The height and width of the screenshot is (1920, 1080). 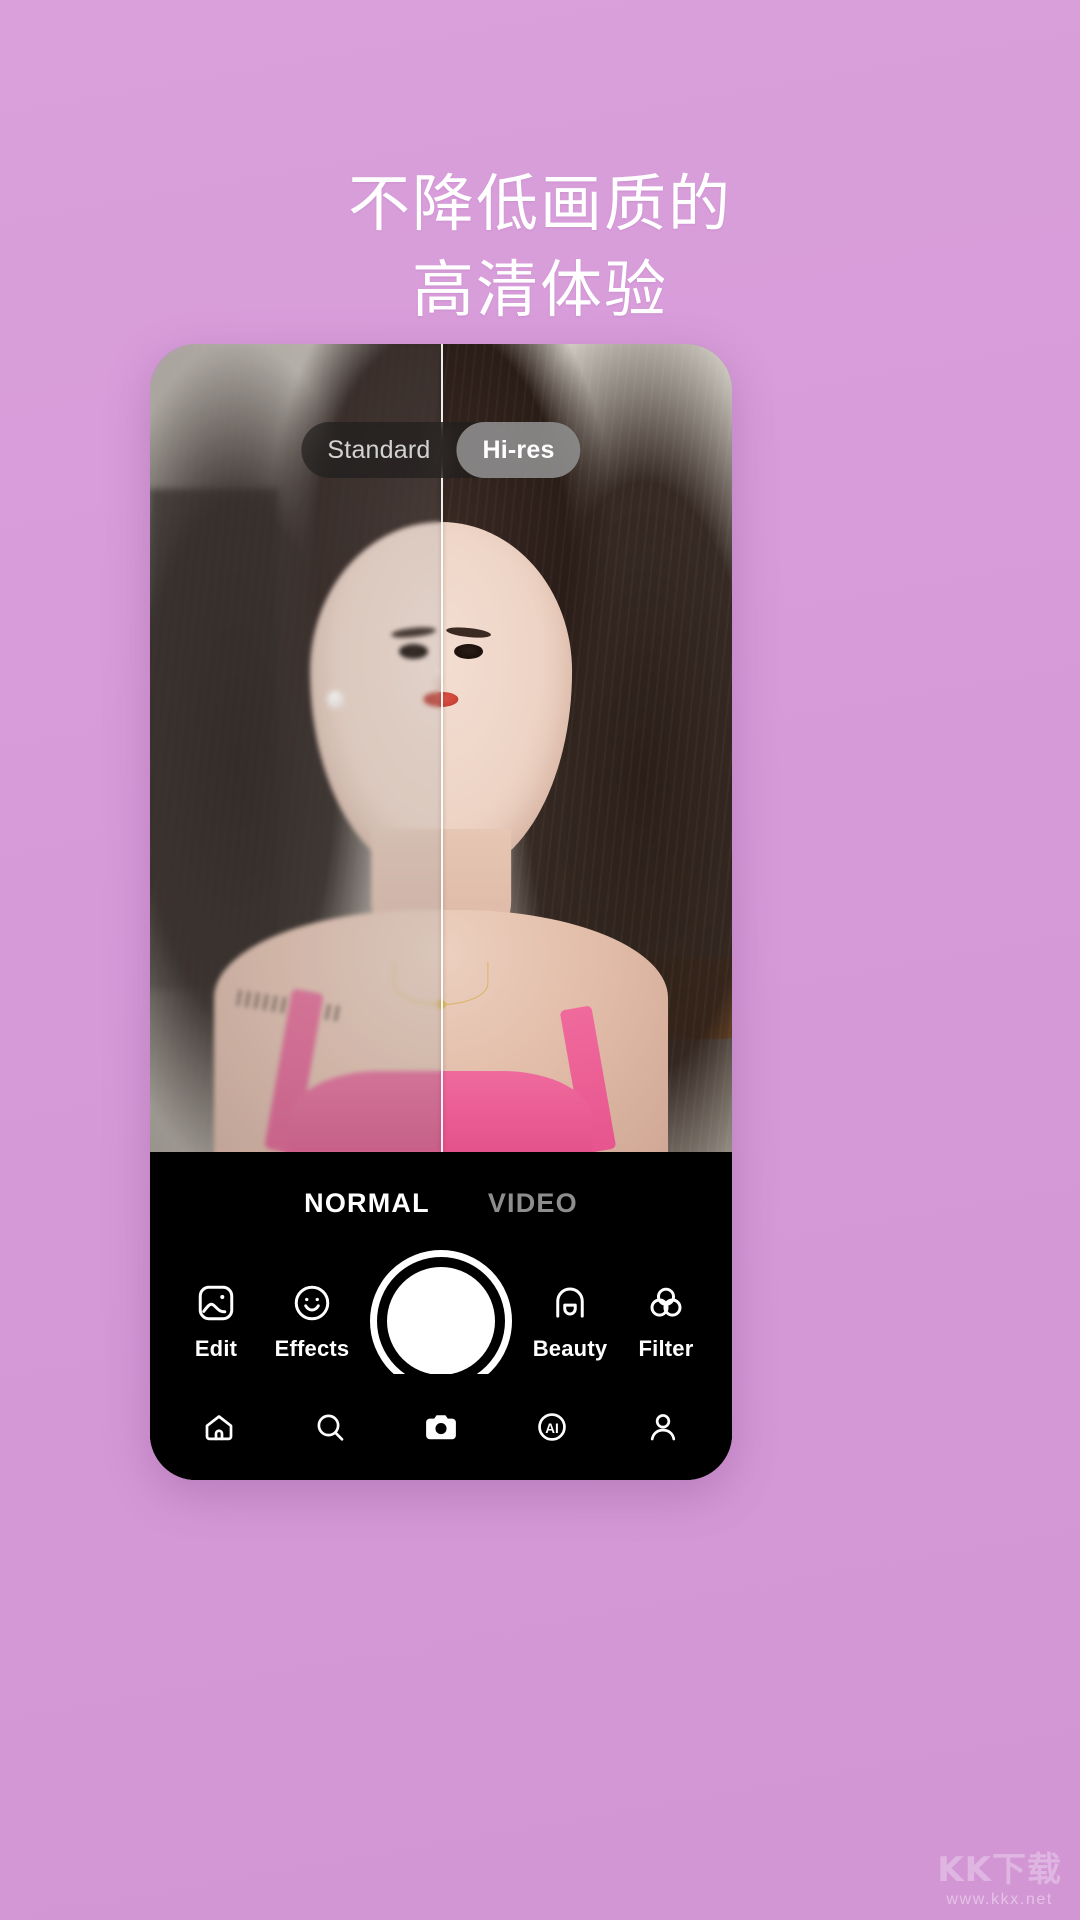 I want to click on action-beauty: Beauty, so click(x=570, y=1321).